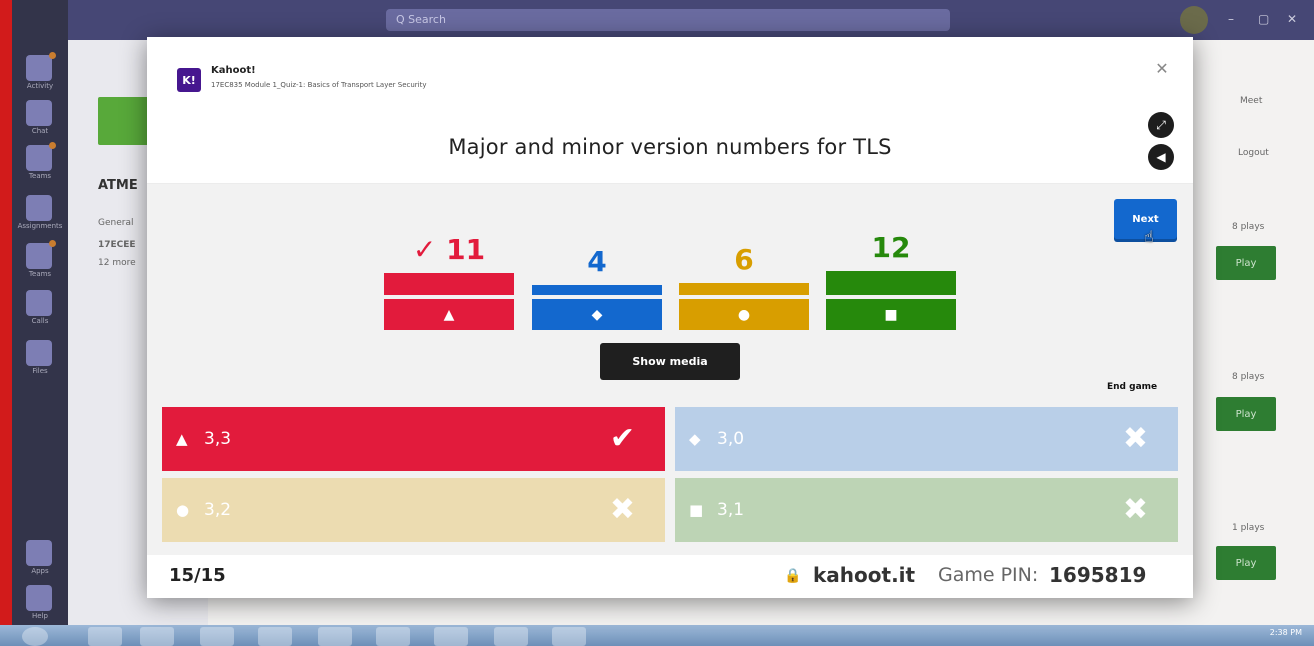 The width and height of the screenshot is (1314, 646). I want to click on assignments-icon, so click(39, 208).